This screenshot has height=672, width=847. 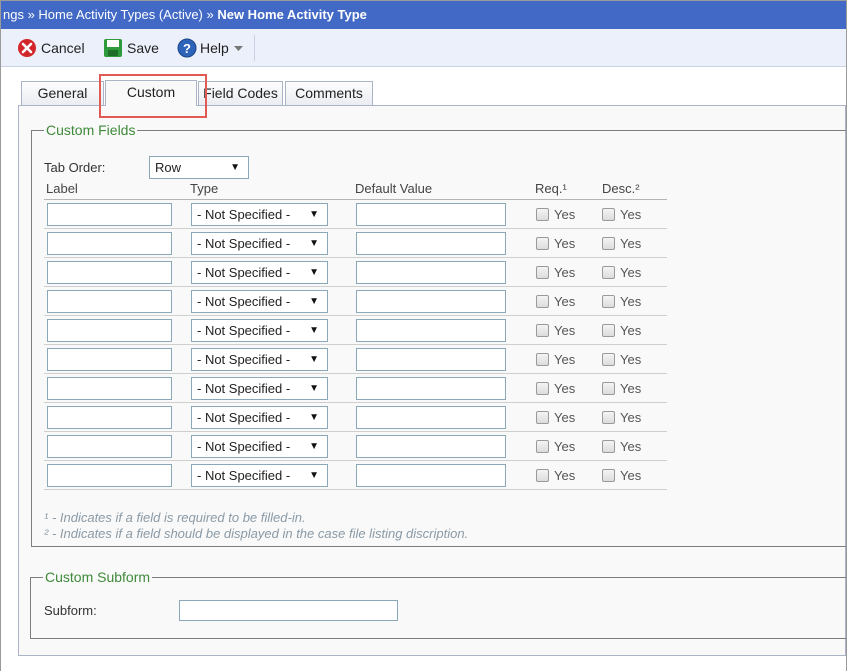 I want to click on help-button: ? Help, so click(x=212, y=48).